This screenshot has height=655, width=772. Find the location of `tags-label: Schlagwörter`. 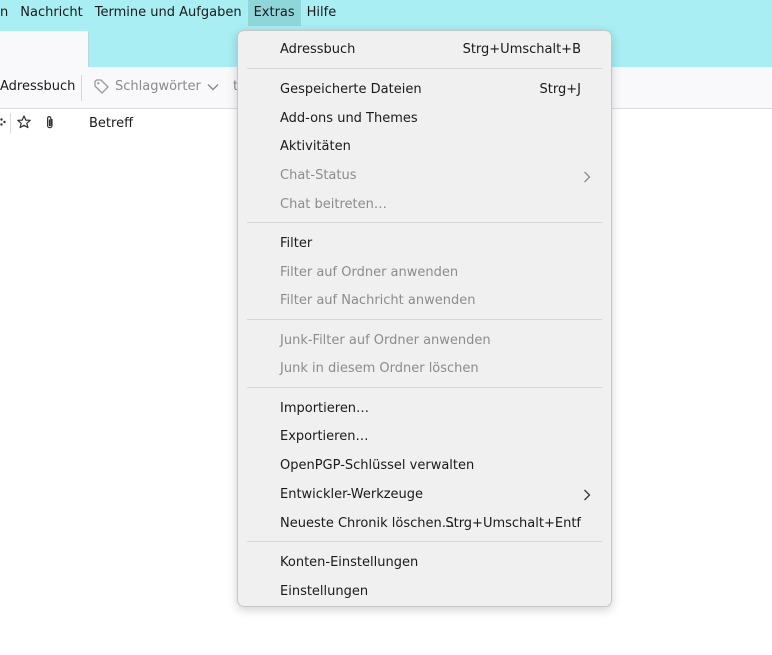

tags-label: Schlagwörter is located at coordinates (158, 86).